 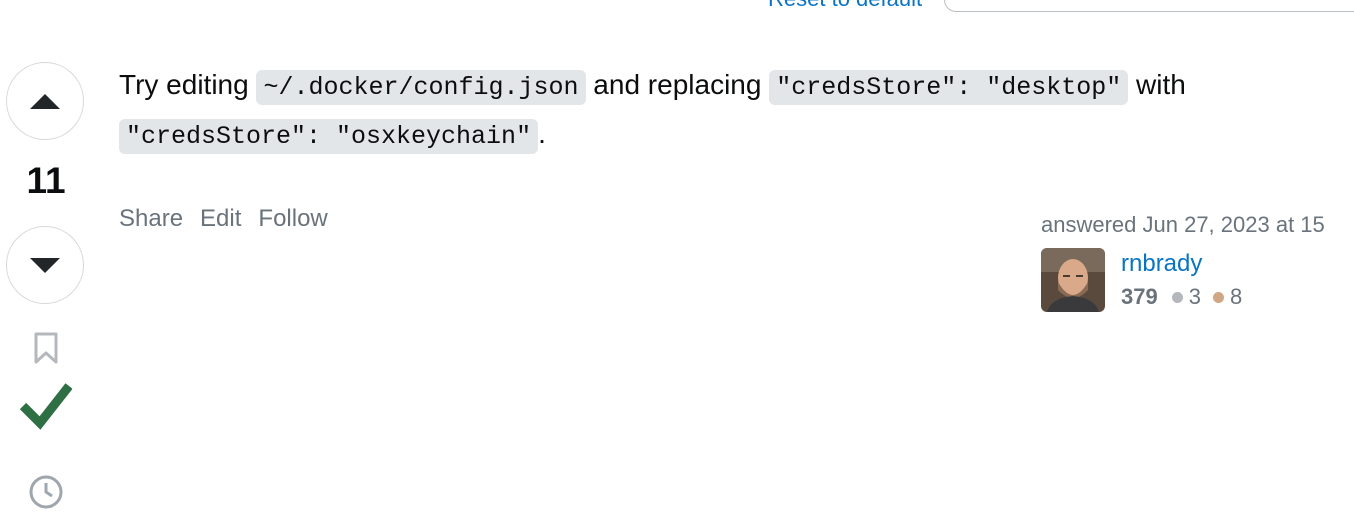 I want to click on reputation-score: 379, so click(x=1139, y=296).